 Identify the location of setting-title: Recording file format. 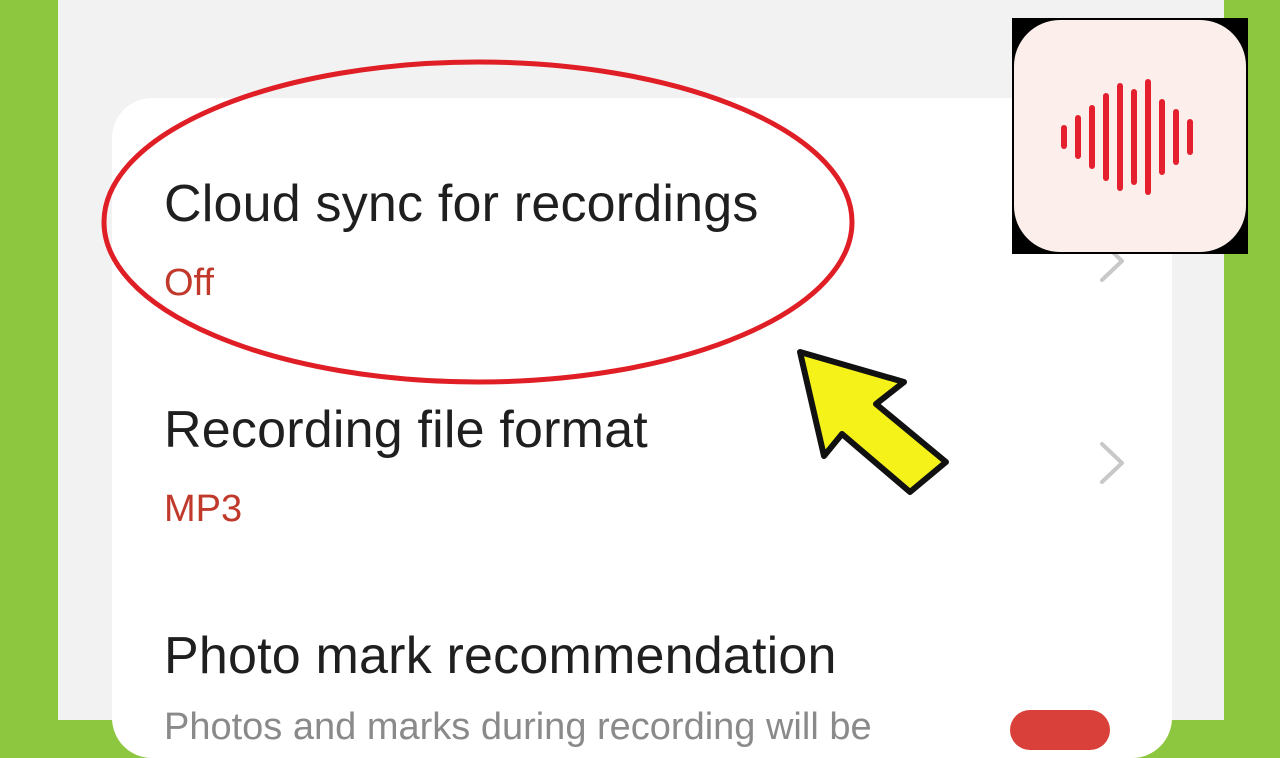
(406, 430).